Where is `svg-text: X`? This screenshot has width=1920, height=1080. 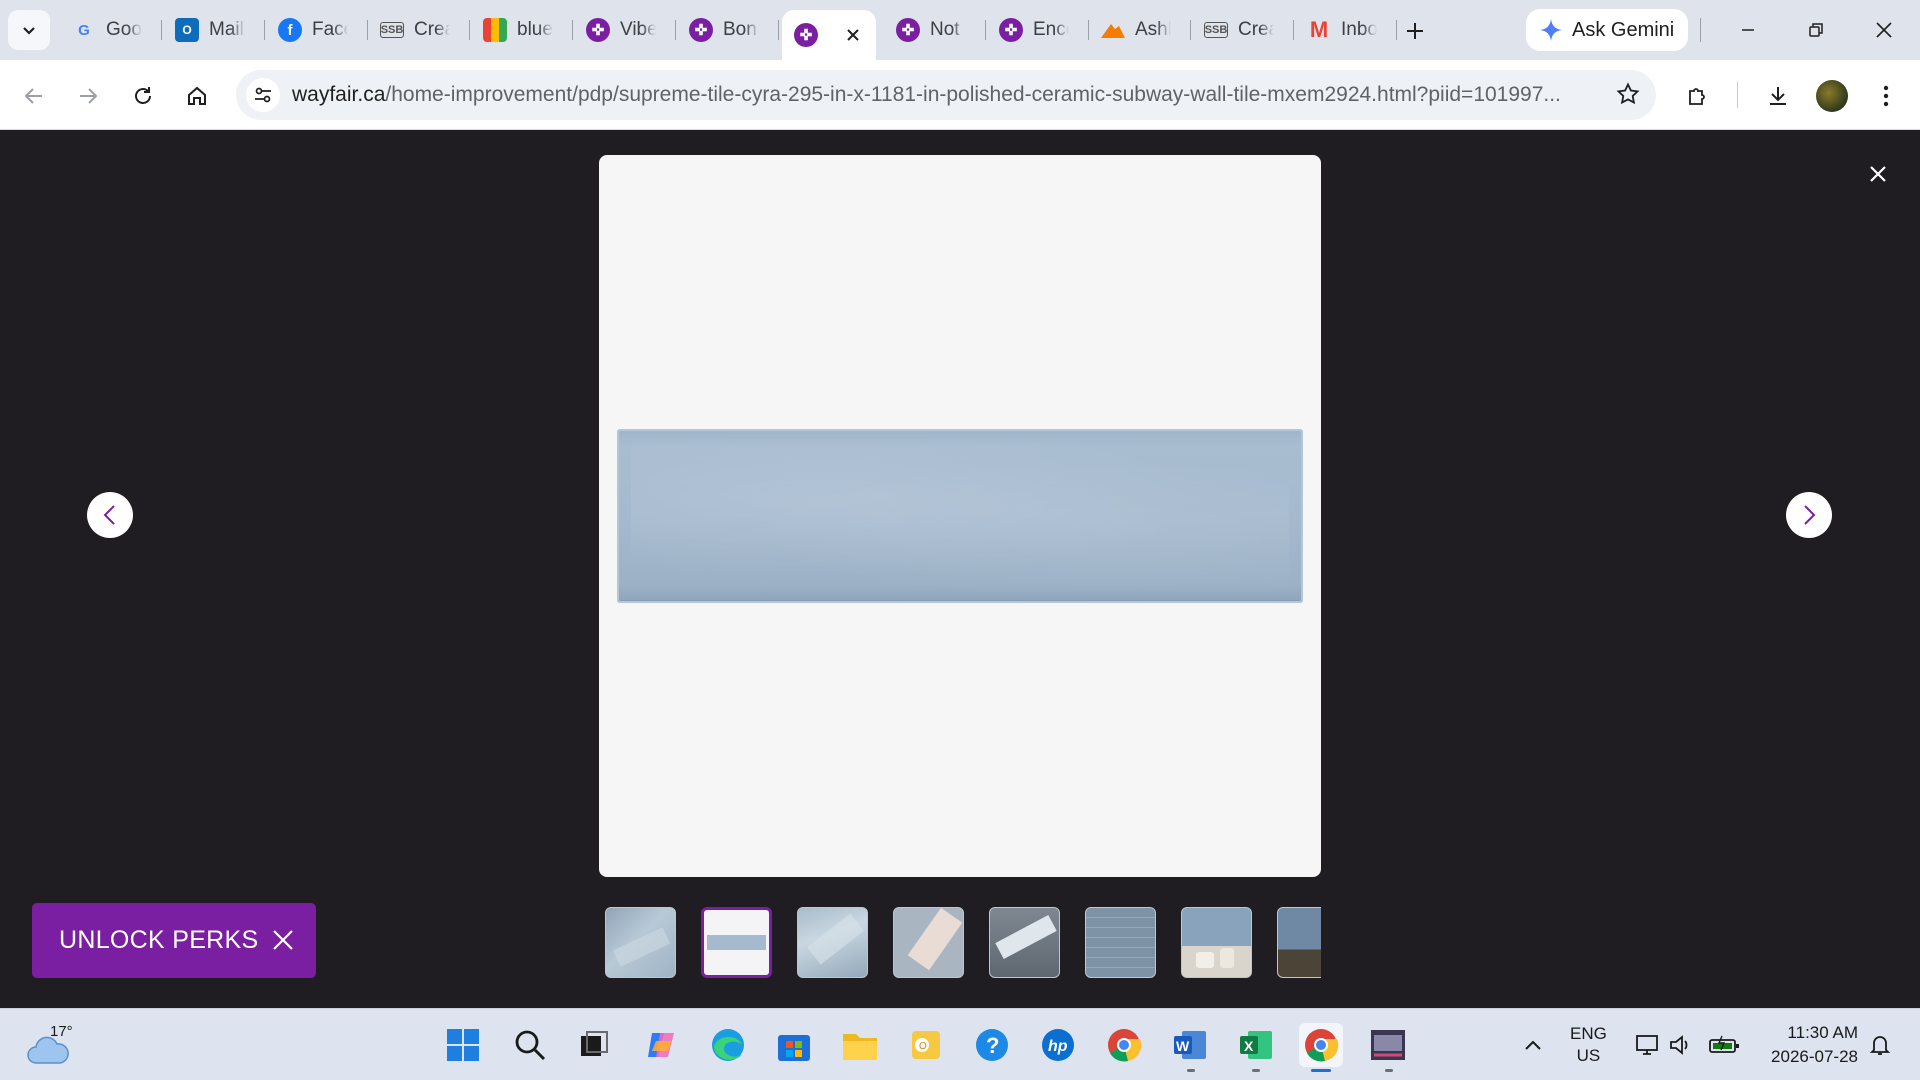 svg-text: X is located at coordinates (1249, 1046).